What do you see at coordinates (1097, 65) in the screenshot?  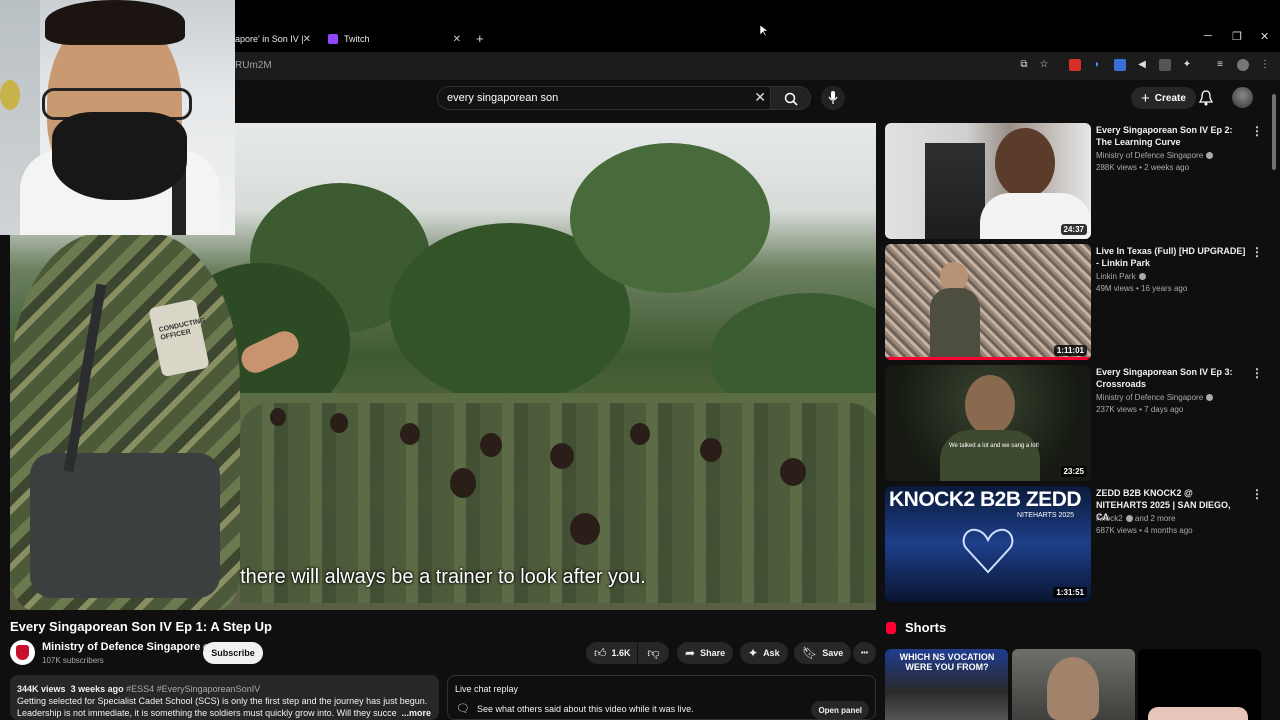 I see `audio-extension-icon: ◗` at bounding box center [1097, 65].